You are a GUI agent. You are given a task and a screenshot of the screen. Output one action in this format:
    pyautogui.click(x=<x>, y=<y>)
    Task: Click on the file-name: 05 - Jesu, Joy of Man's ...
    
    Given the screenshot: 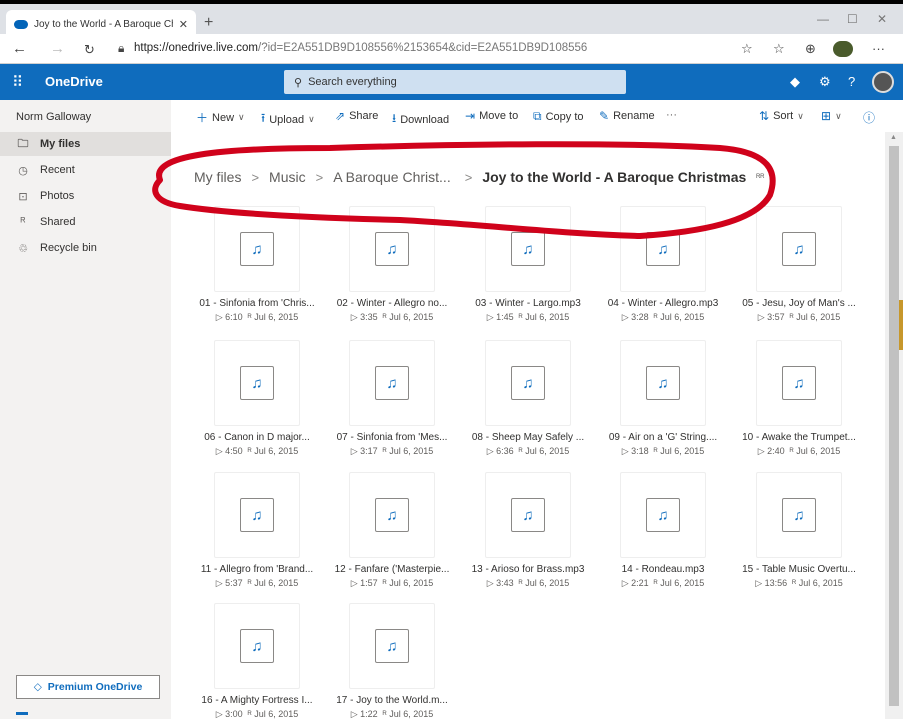 What is the action you would take?
    pyautogui.click(x=799, y=303)
    